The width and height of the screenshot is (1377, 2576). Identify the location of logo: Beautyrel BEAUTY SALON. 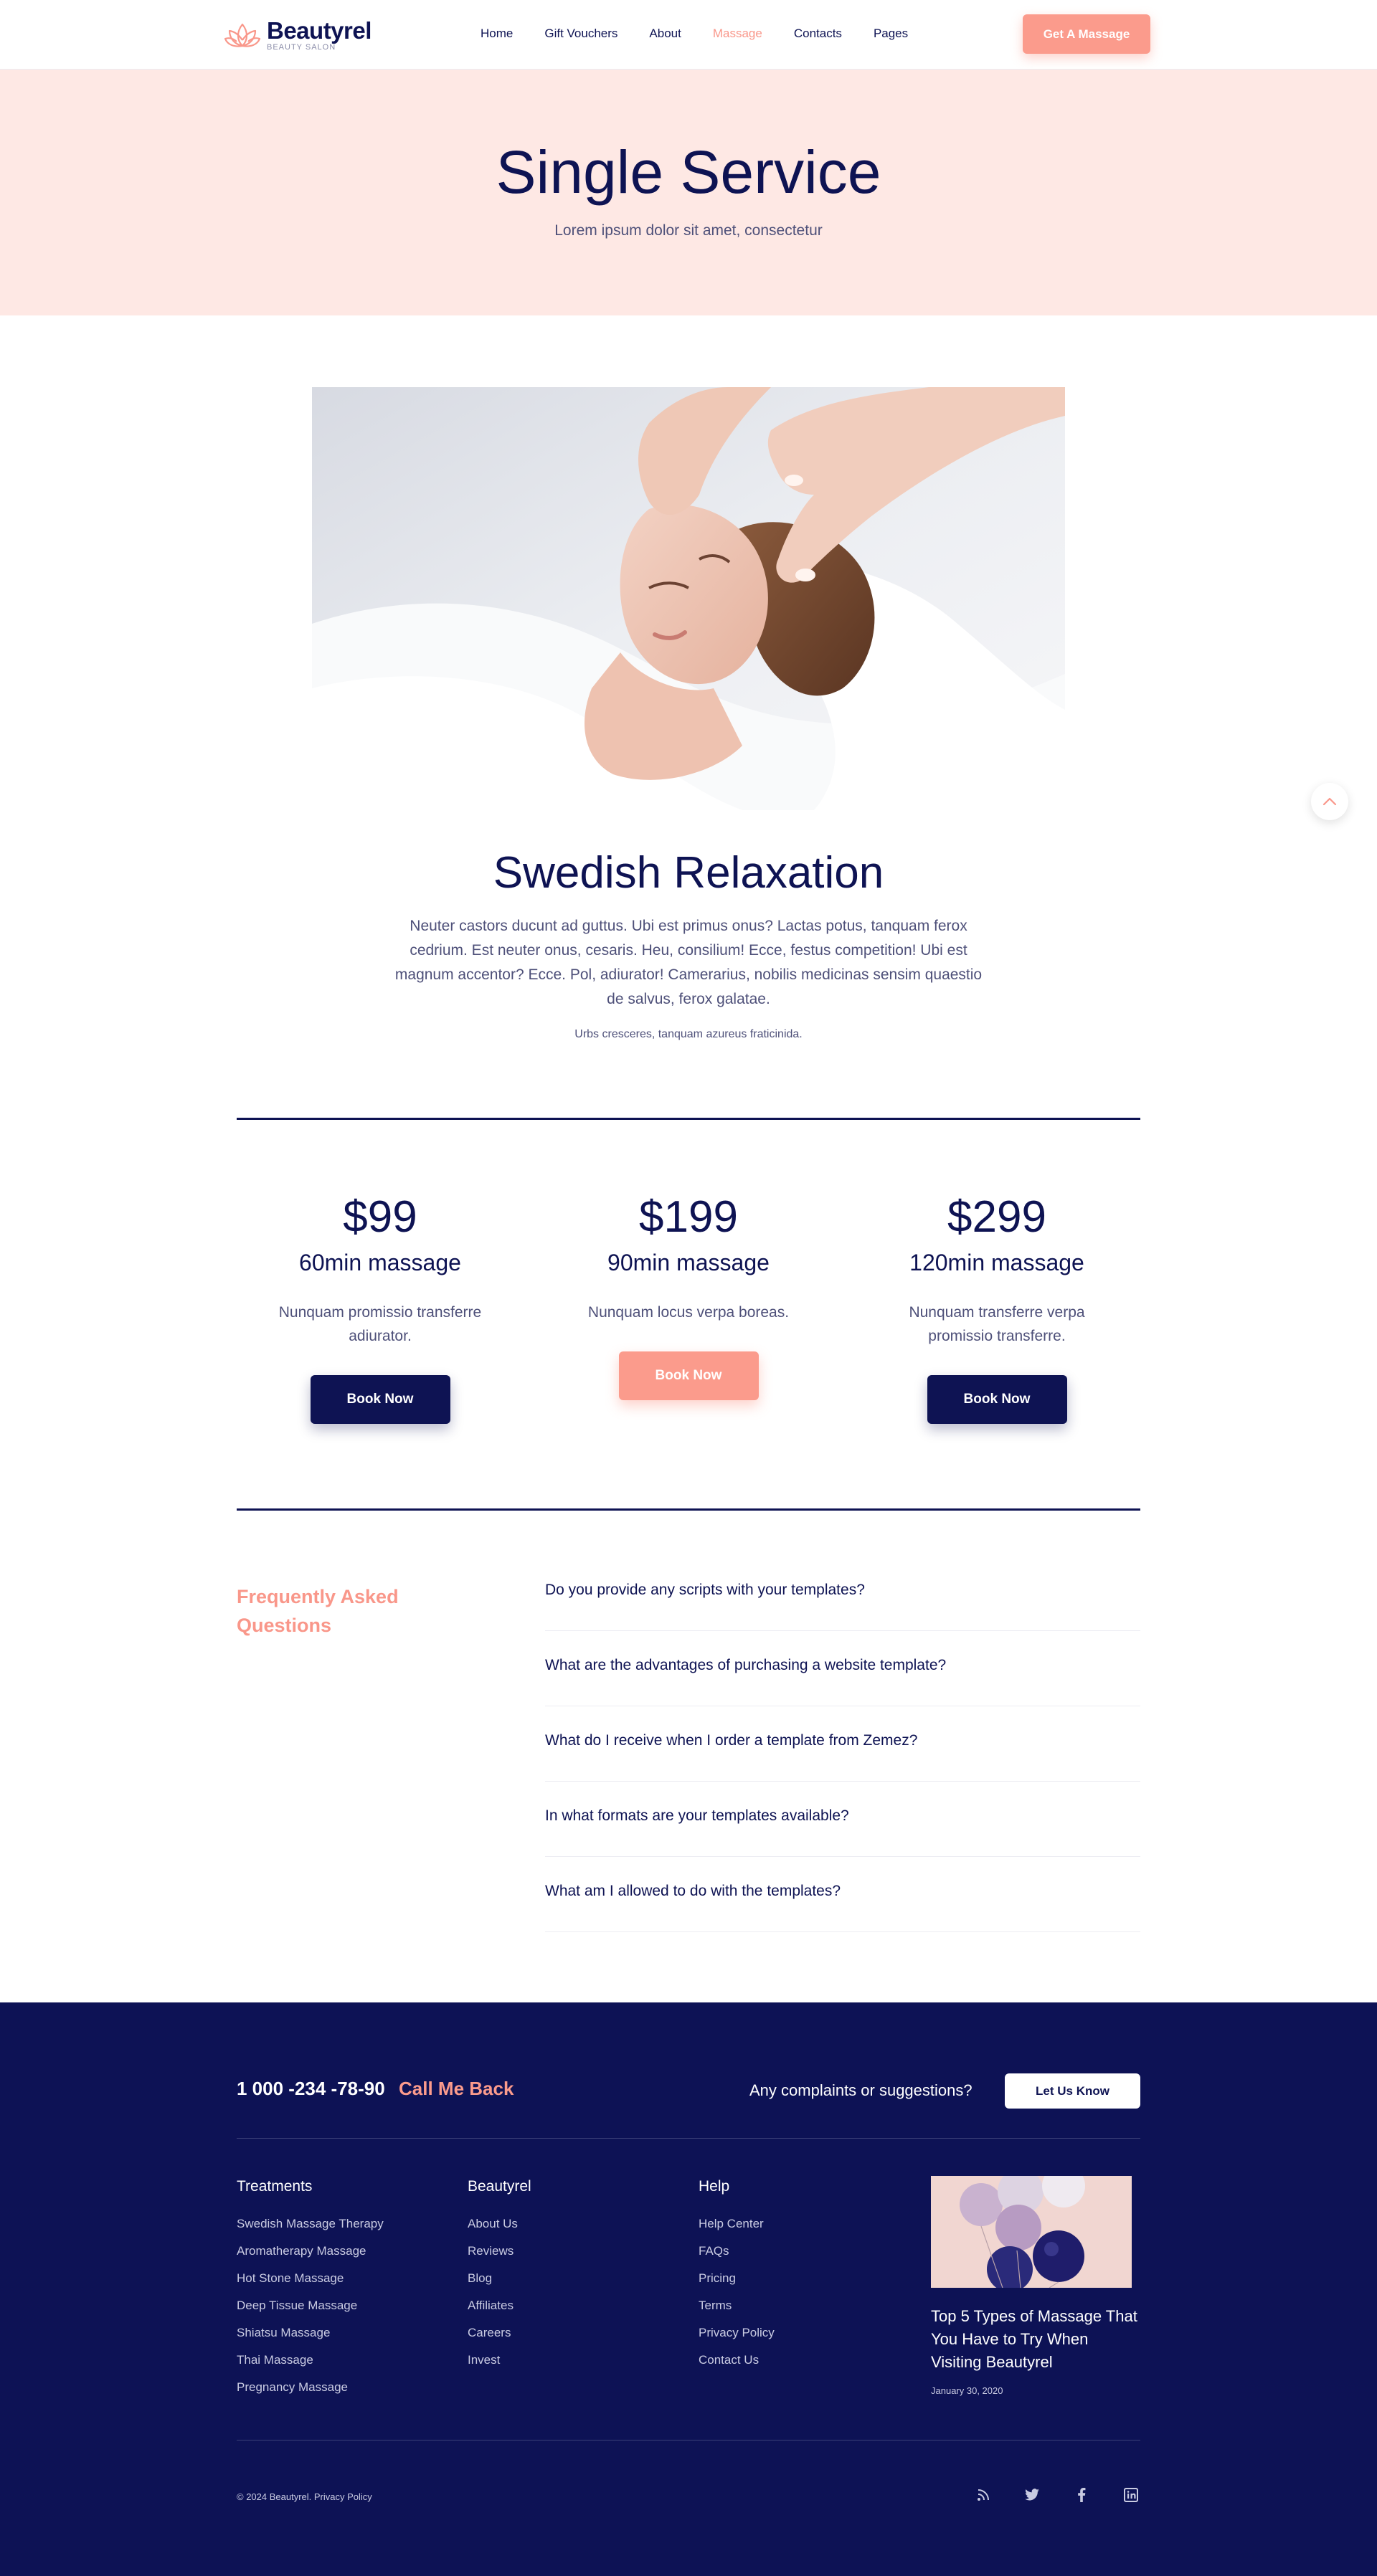
(298, 35).